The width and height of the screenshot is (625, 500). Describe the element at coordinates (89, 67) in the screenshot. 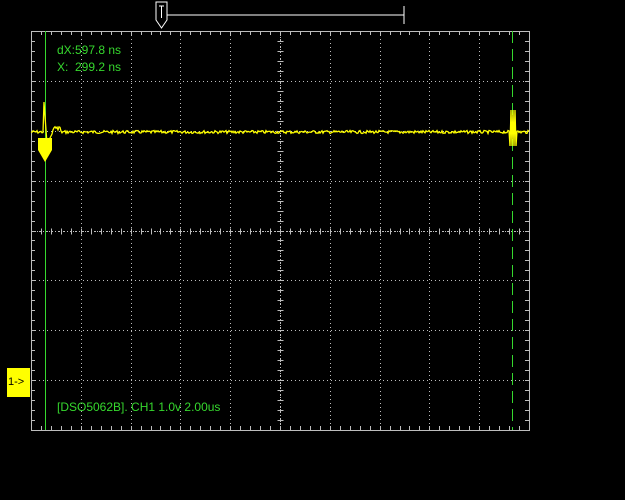

I see `x-position-readout: X: 299.2 ns` at that location.